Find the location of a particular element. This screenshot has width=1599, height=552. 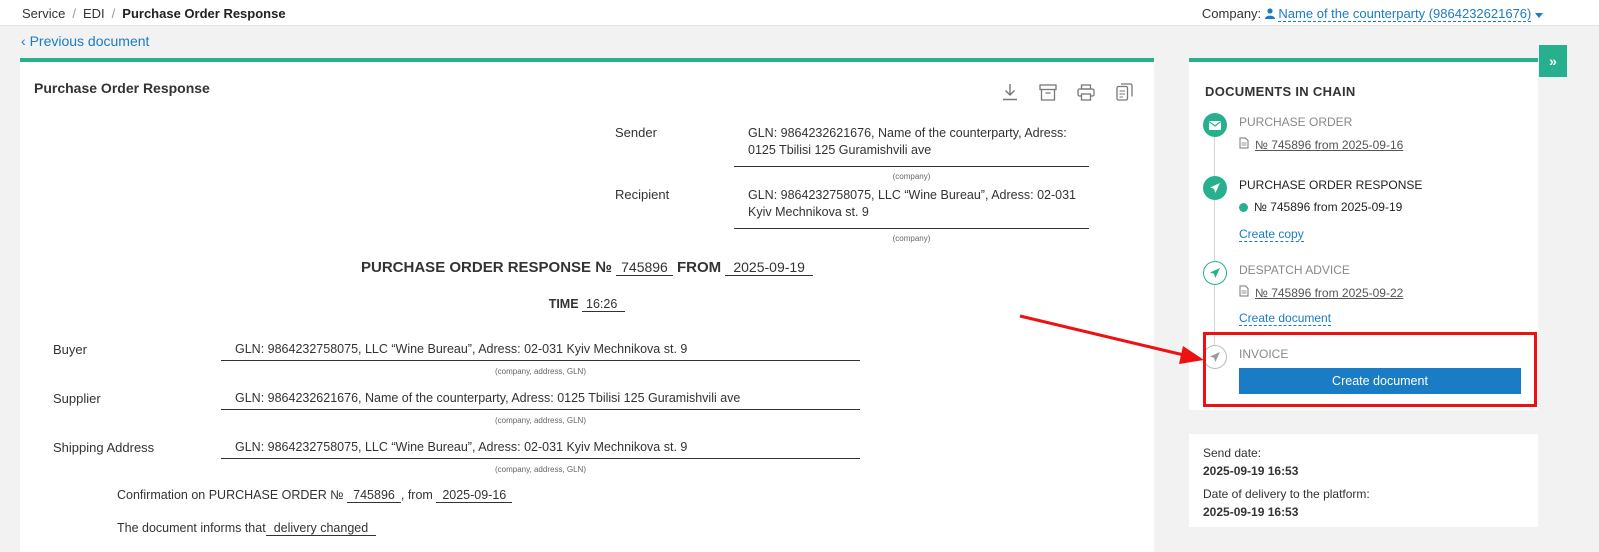

delivery-date-value: 2025-09-19 16:53 is located at coordinates (1251, 512).